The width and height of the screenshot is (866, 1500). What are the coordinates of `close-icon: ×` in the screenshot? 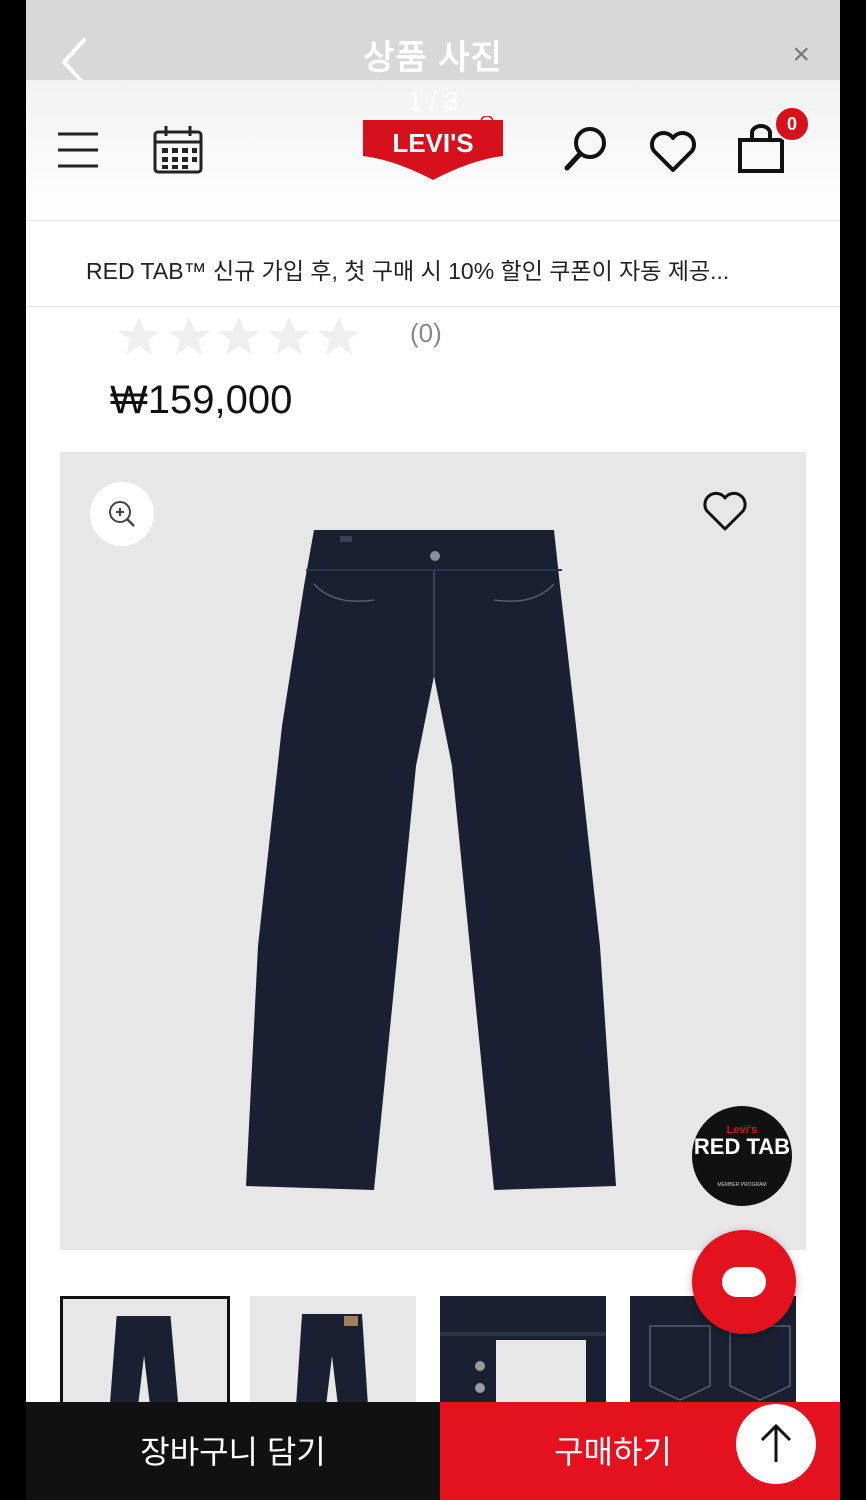 It's located at (801, 55).